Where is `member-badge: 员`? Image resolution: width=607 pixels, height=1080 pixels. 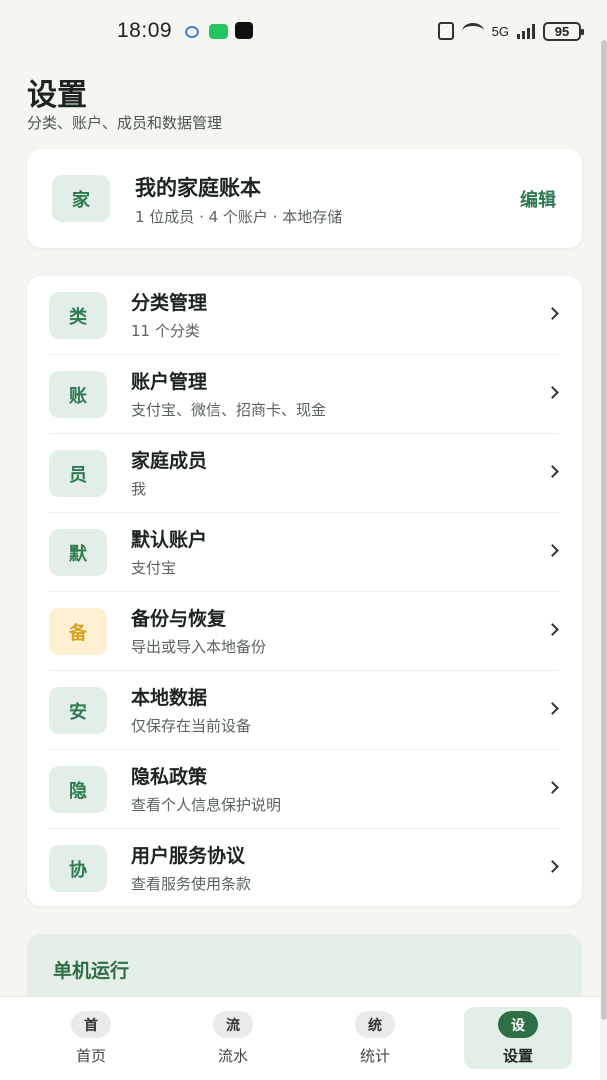 member-badge: 员 is located at coordinates (78, 473).